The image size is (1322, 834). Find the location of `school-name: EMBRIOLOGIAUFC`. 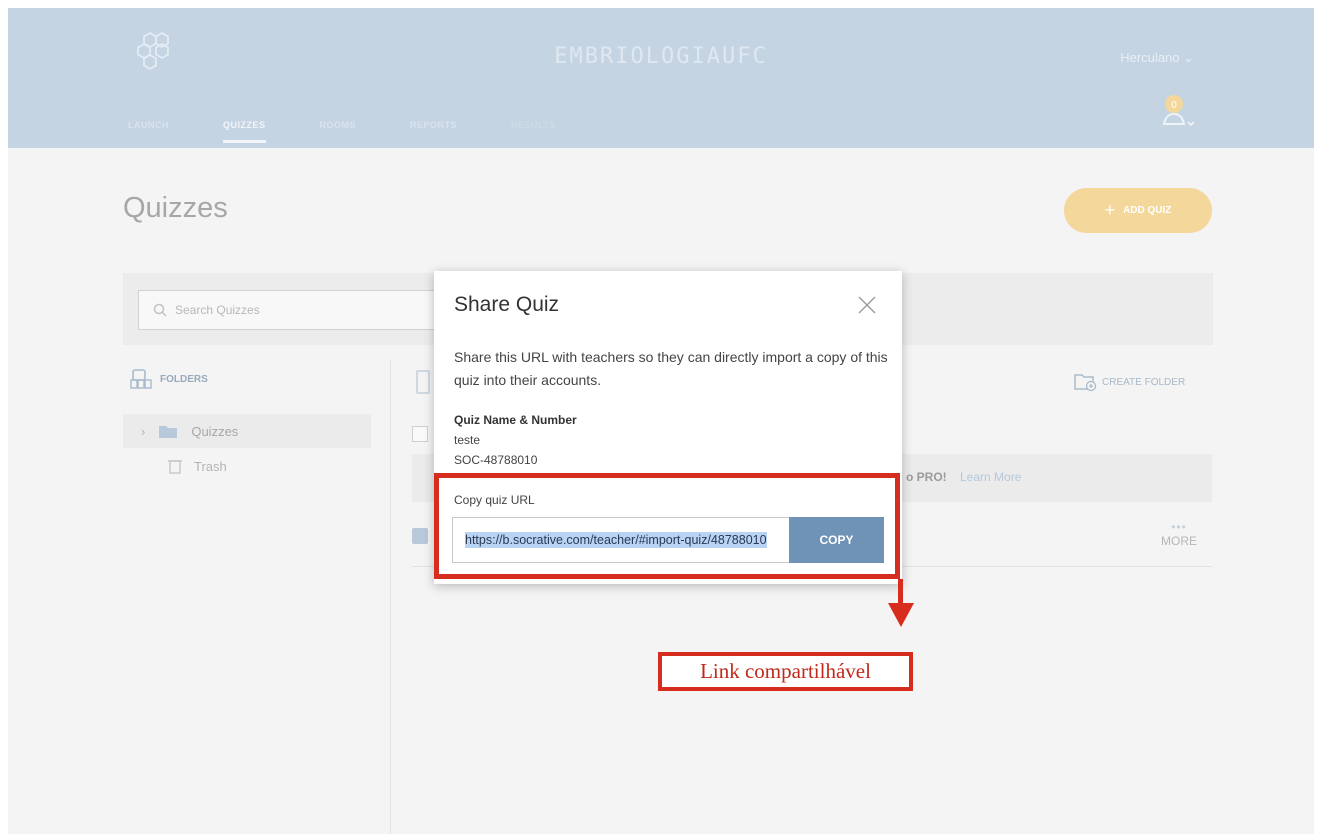

school-name: EMBRIOLOGIAUFC is located at coordinates (661, 56).